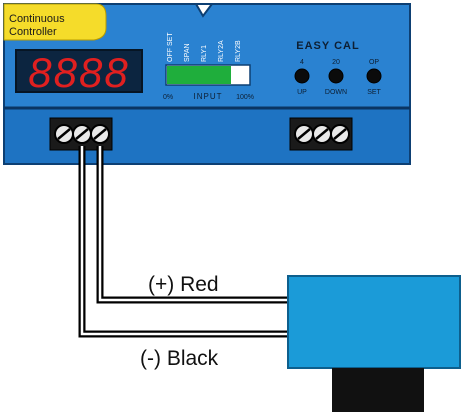 This screenshot has width=463, height=412. Describe the element at coordinates (238, 51) in the screenshot. I see `input-column-label: RLY2B` at that location.